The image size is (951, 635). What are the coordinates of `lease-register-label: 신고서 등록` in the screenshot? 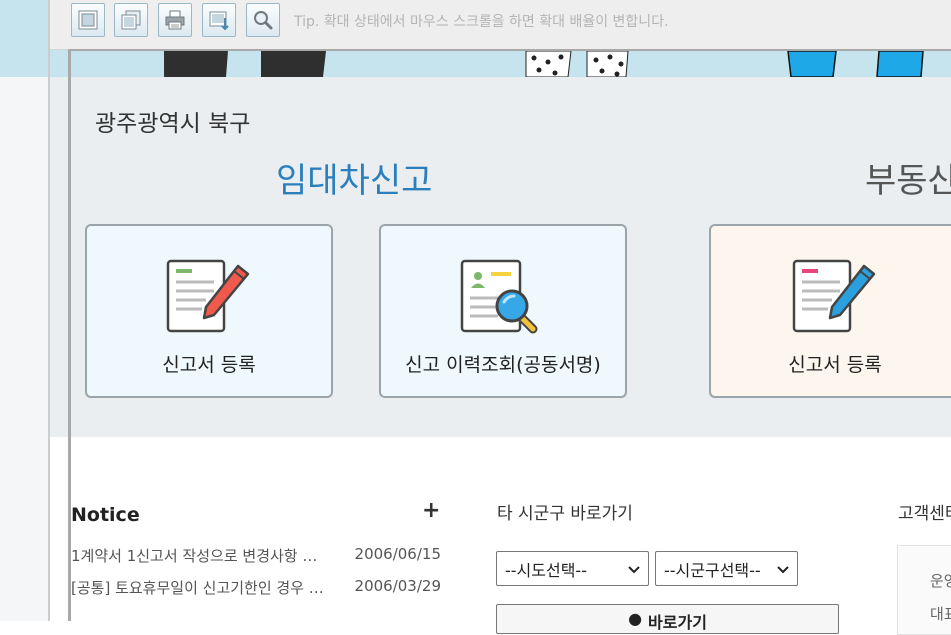 It's located at (209, 365).